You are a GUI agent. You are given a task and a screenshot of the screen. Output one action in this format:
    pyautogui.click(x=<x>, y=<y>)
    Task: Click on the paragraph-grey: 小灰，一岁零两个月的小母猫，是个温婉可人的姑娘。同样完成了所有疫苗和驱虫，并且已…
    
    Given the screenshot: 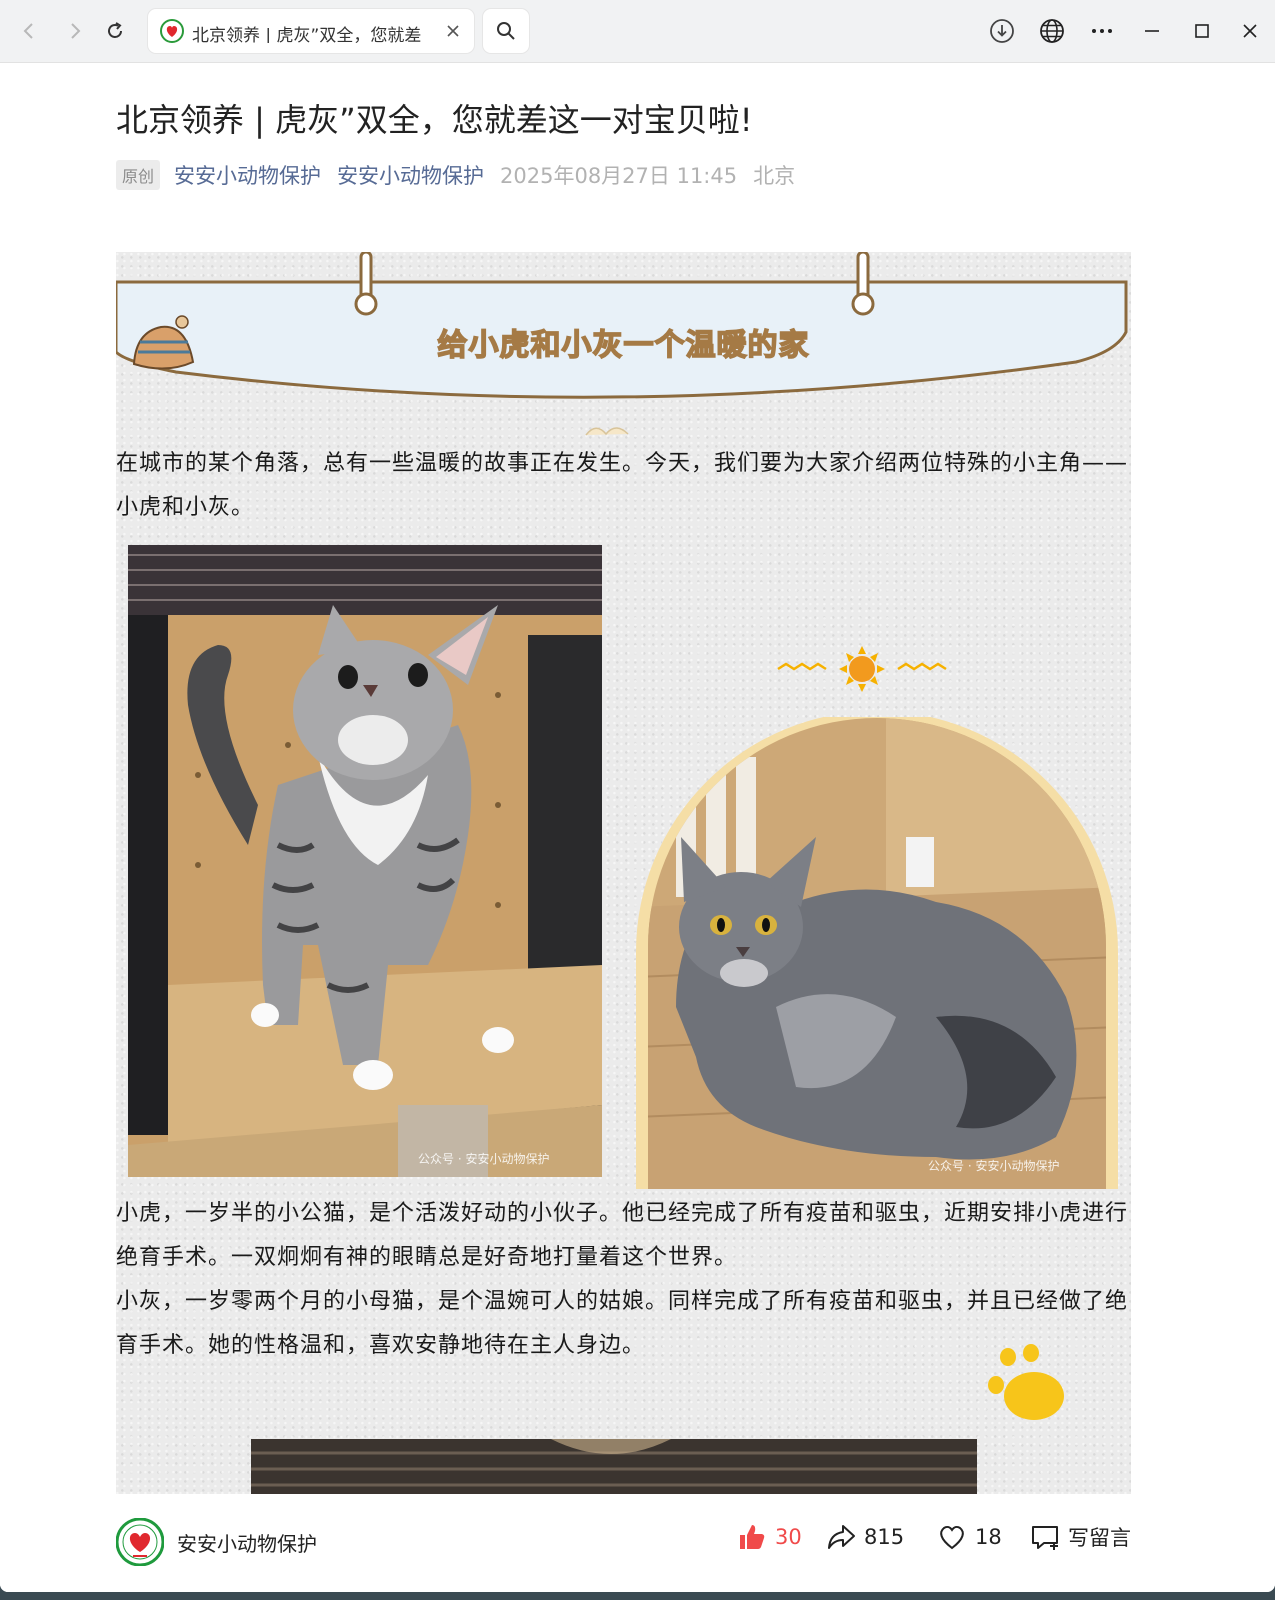 What is the action you would take?
    pyautogui.click(x=622, y=1323)
    